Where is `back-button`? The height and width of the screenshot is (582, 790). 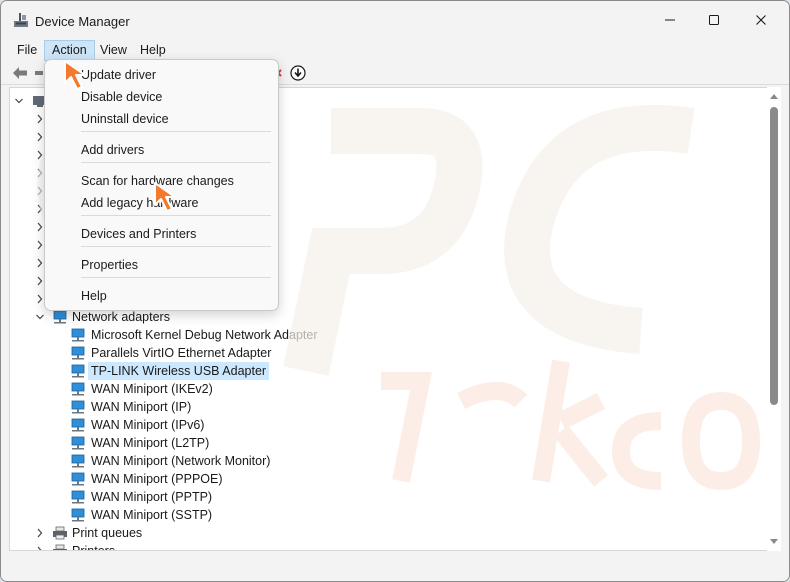
back-button is located at coordinates (20, 73).